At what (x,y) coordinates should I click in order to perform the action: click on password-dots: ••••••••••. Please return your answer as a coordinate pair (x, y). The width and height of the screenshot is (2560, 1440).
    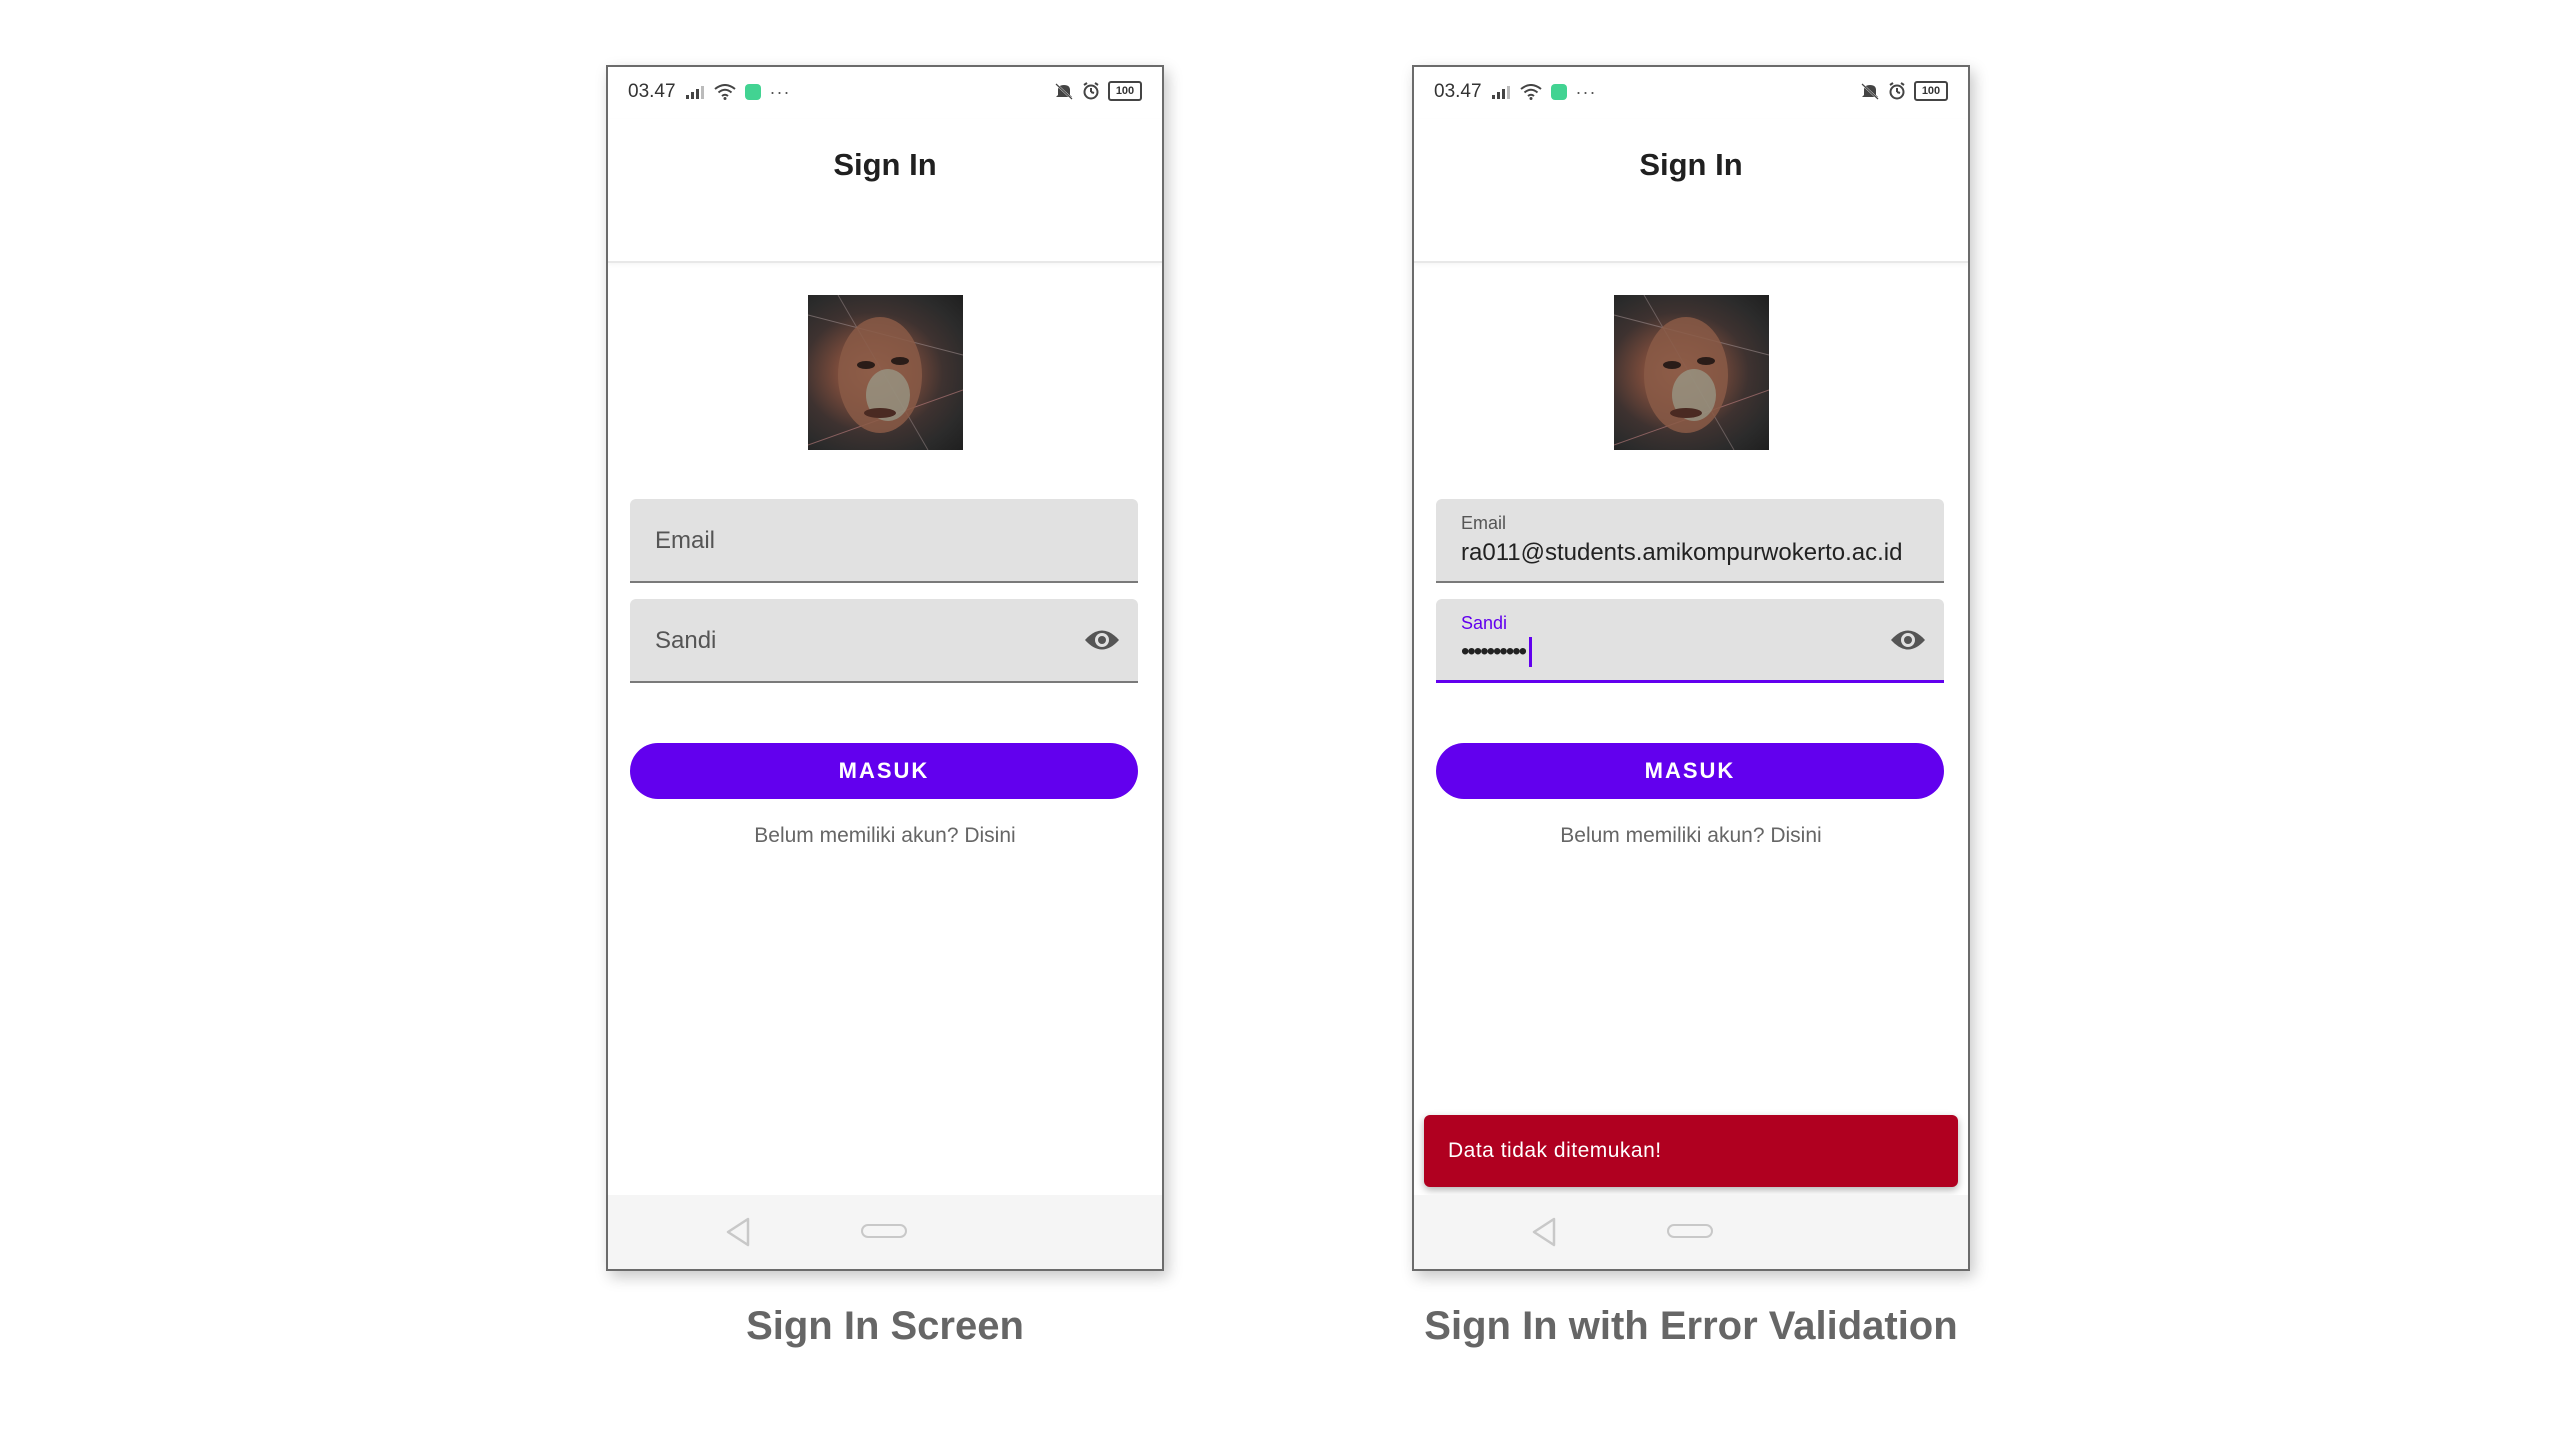
    Looking at the image, I should click on (1494, 651).